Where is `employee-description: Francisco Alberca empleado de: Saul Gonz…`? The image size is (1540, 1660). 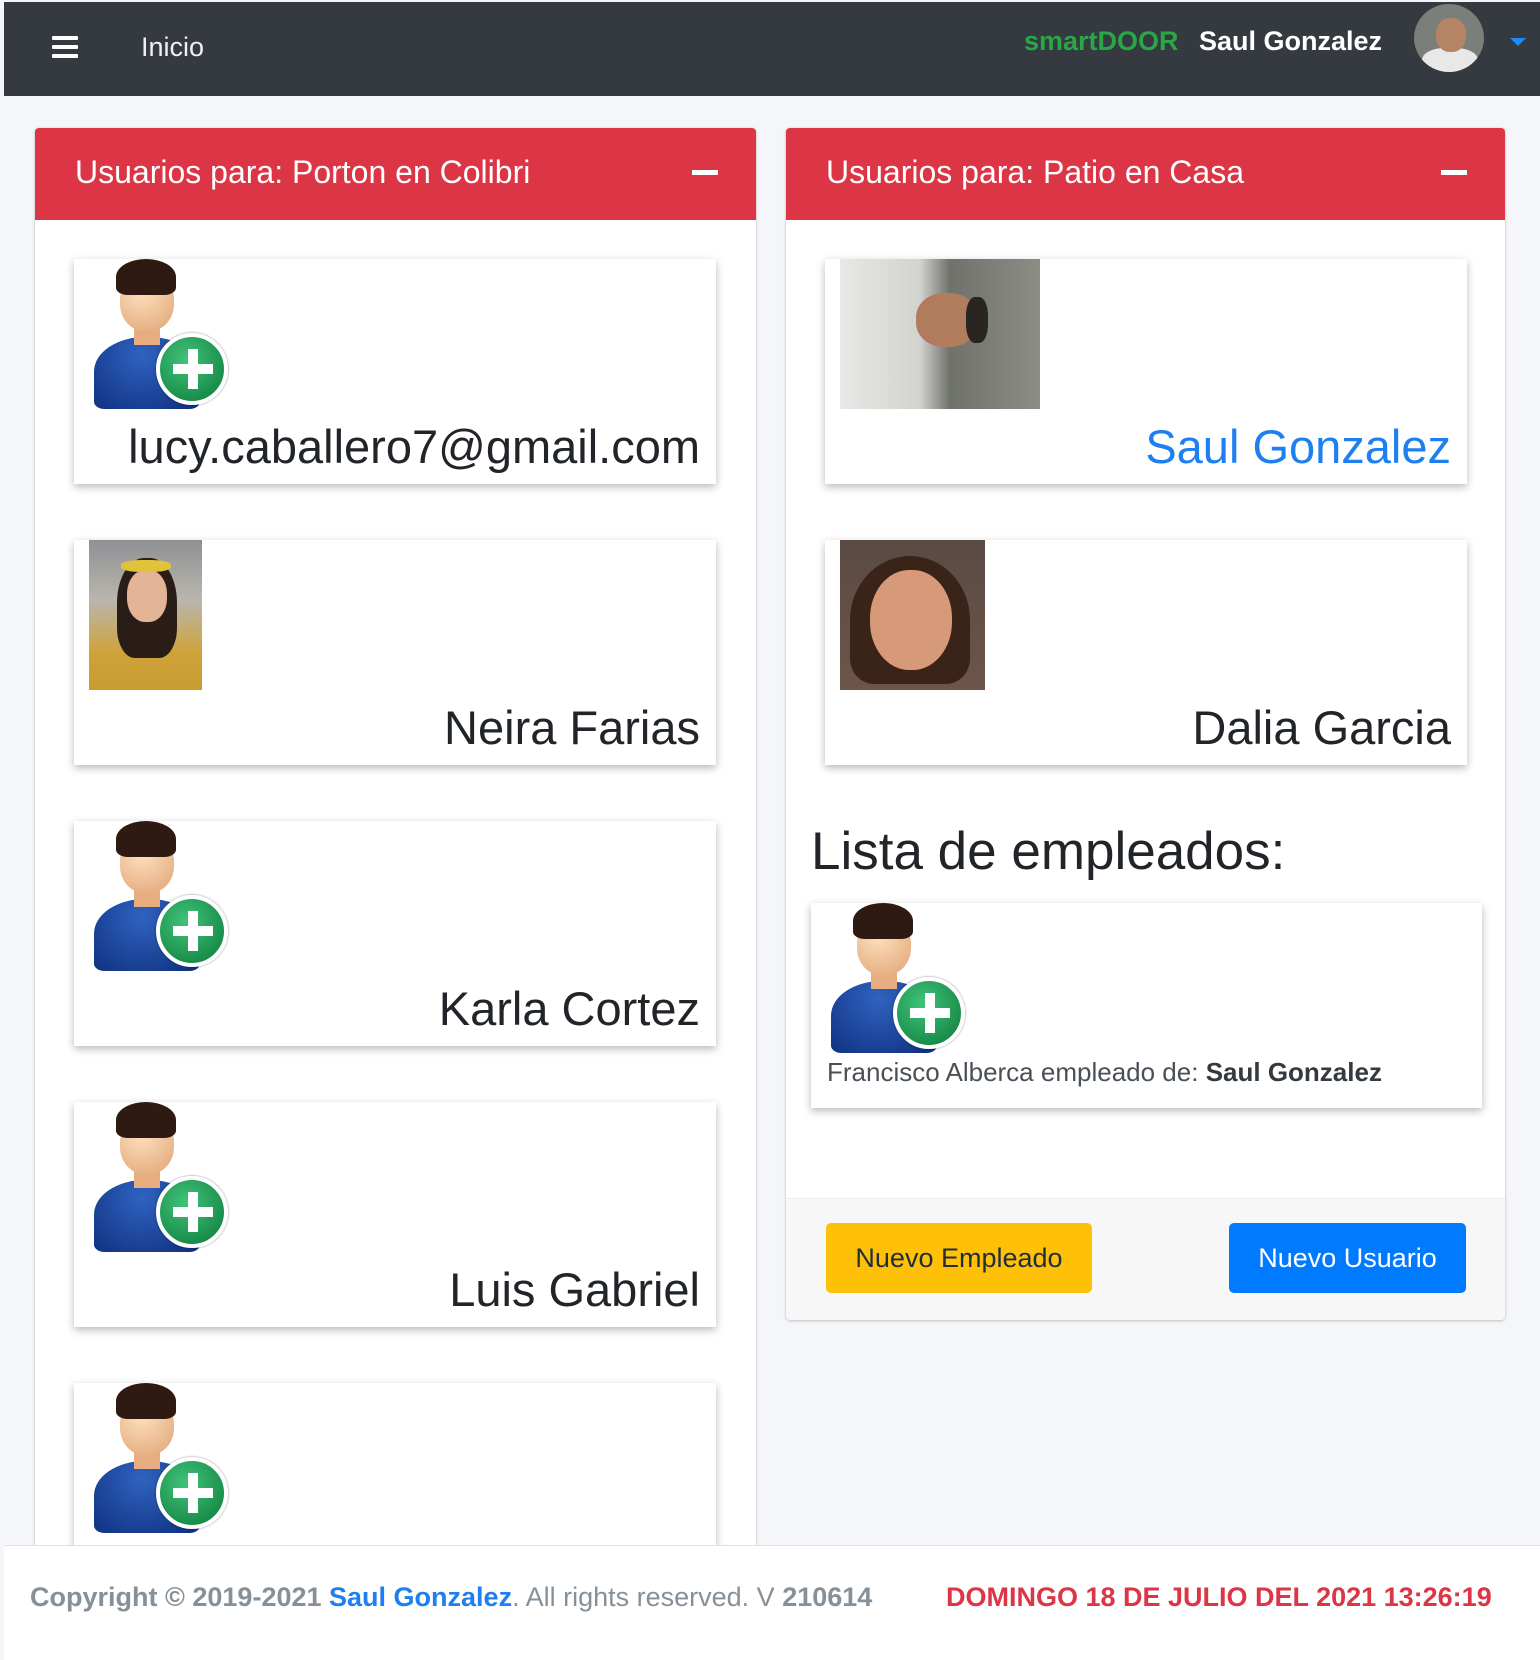 employee-description: Francisco Alberca empleado de: Saul Gonz… is located at coordinates (1104, 1072).